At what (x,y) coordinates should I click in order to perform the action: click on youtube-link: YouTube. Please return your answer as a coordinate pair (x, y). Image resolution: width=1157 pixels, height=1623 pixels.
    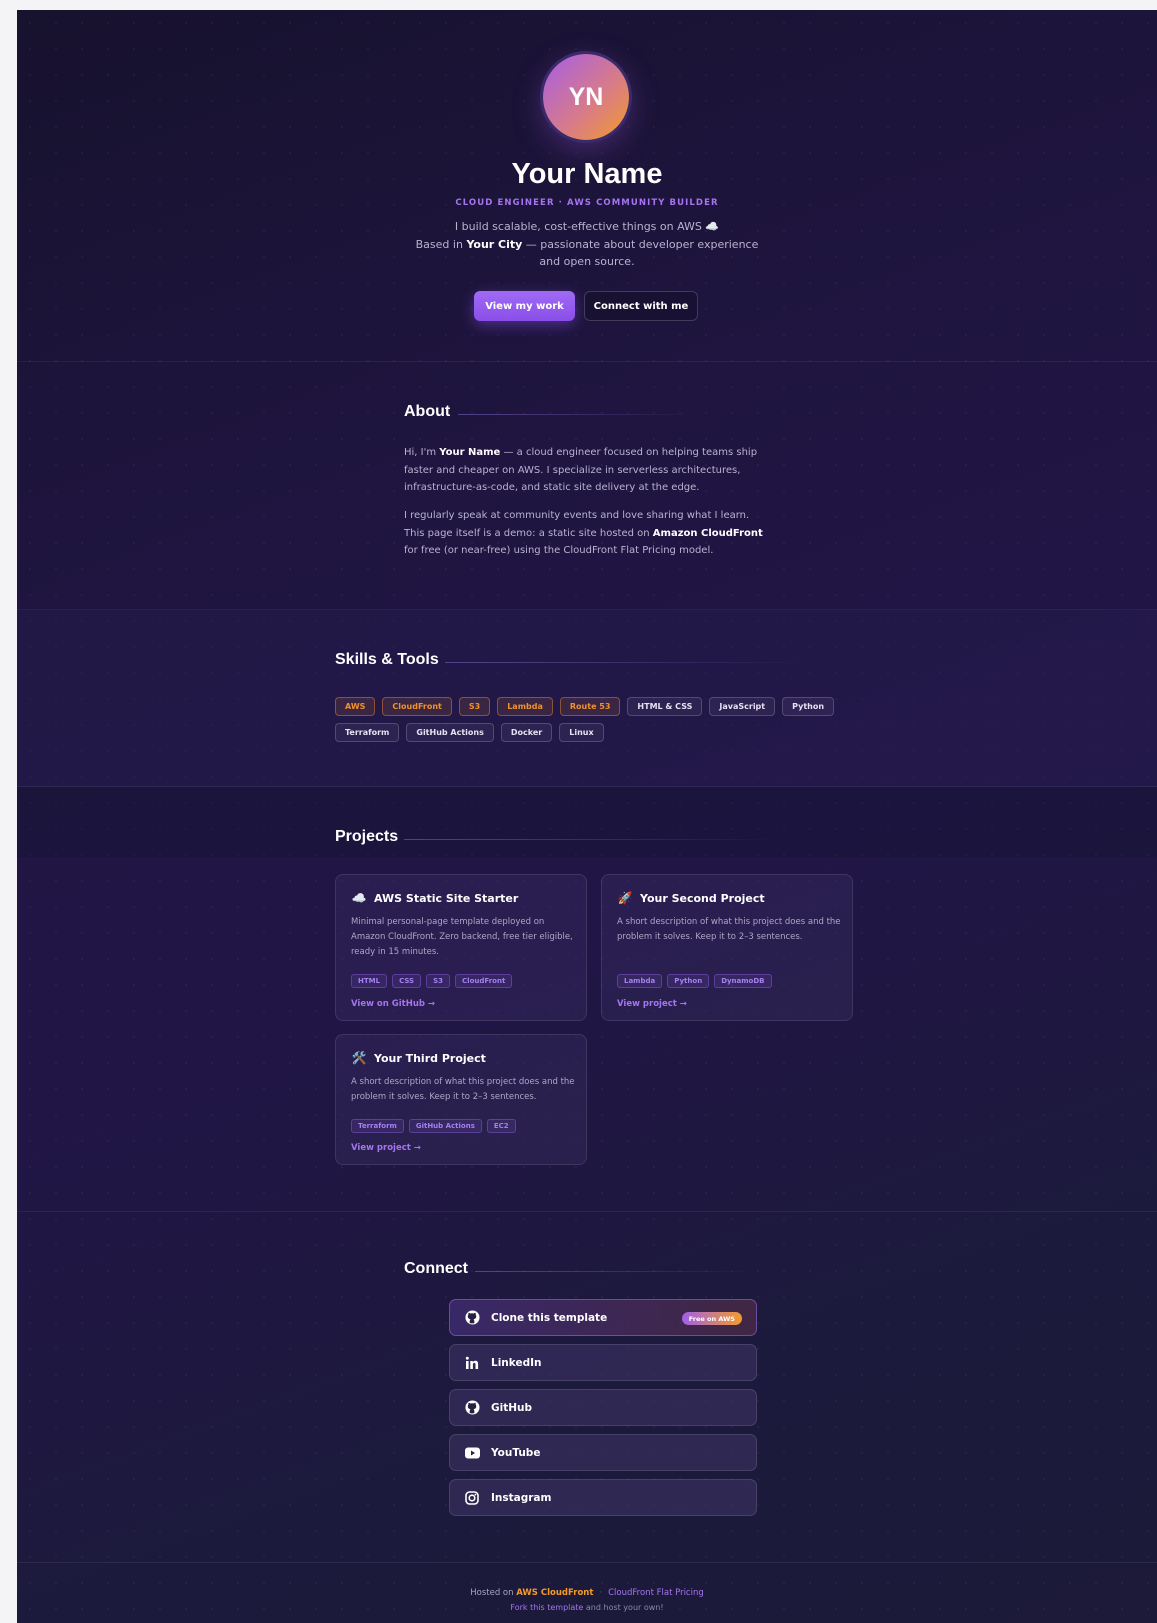
    Looking at the image, I should click on (603, 1452).